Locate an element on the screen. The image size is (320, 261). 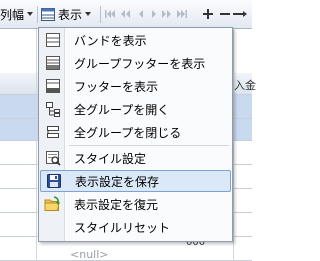
menu-item-style-settings: スタイル設定 is located at coordinates (135, 158).